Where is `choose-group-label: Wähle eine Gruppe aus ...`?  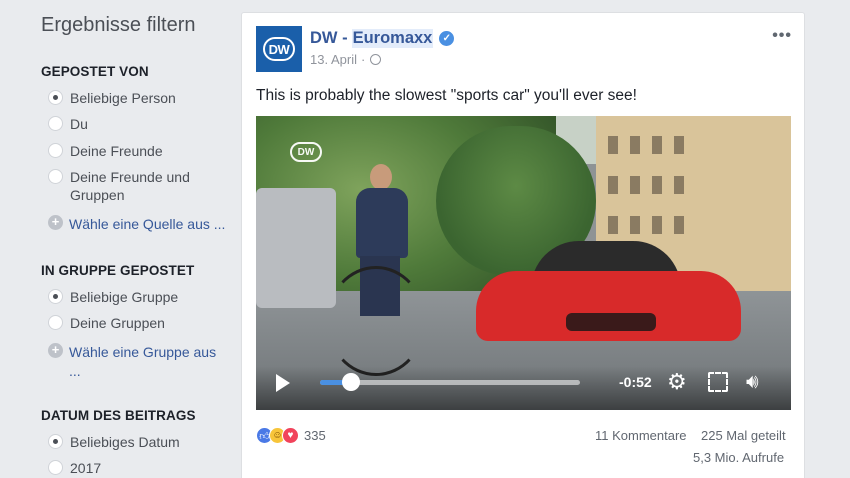
choose-group-label: Wähle eine Gruppe aus ... is located at coordinates (150, 362).